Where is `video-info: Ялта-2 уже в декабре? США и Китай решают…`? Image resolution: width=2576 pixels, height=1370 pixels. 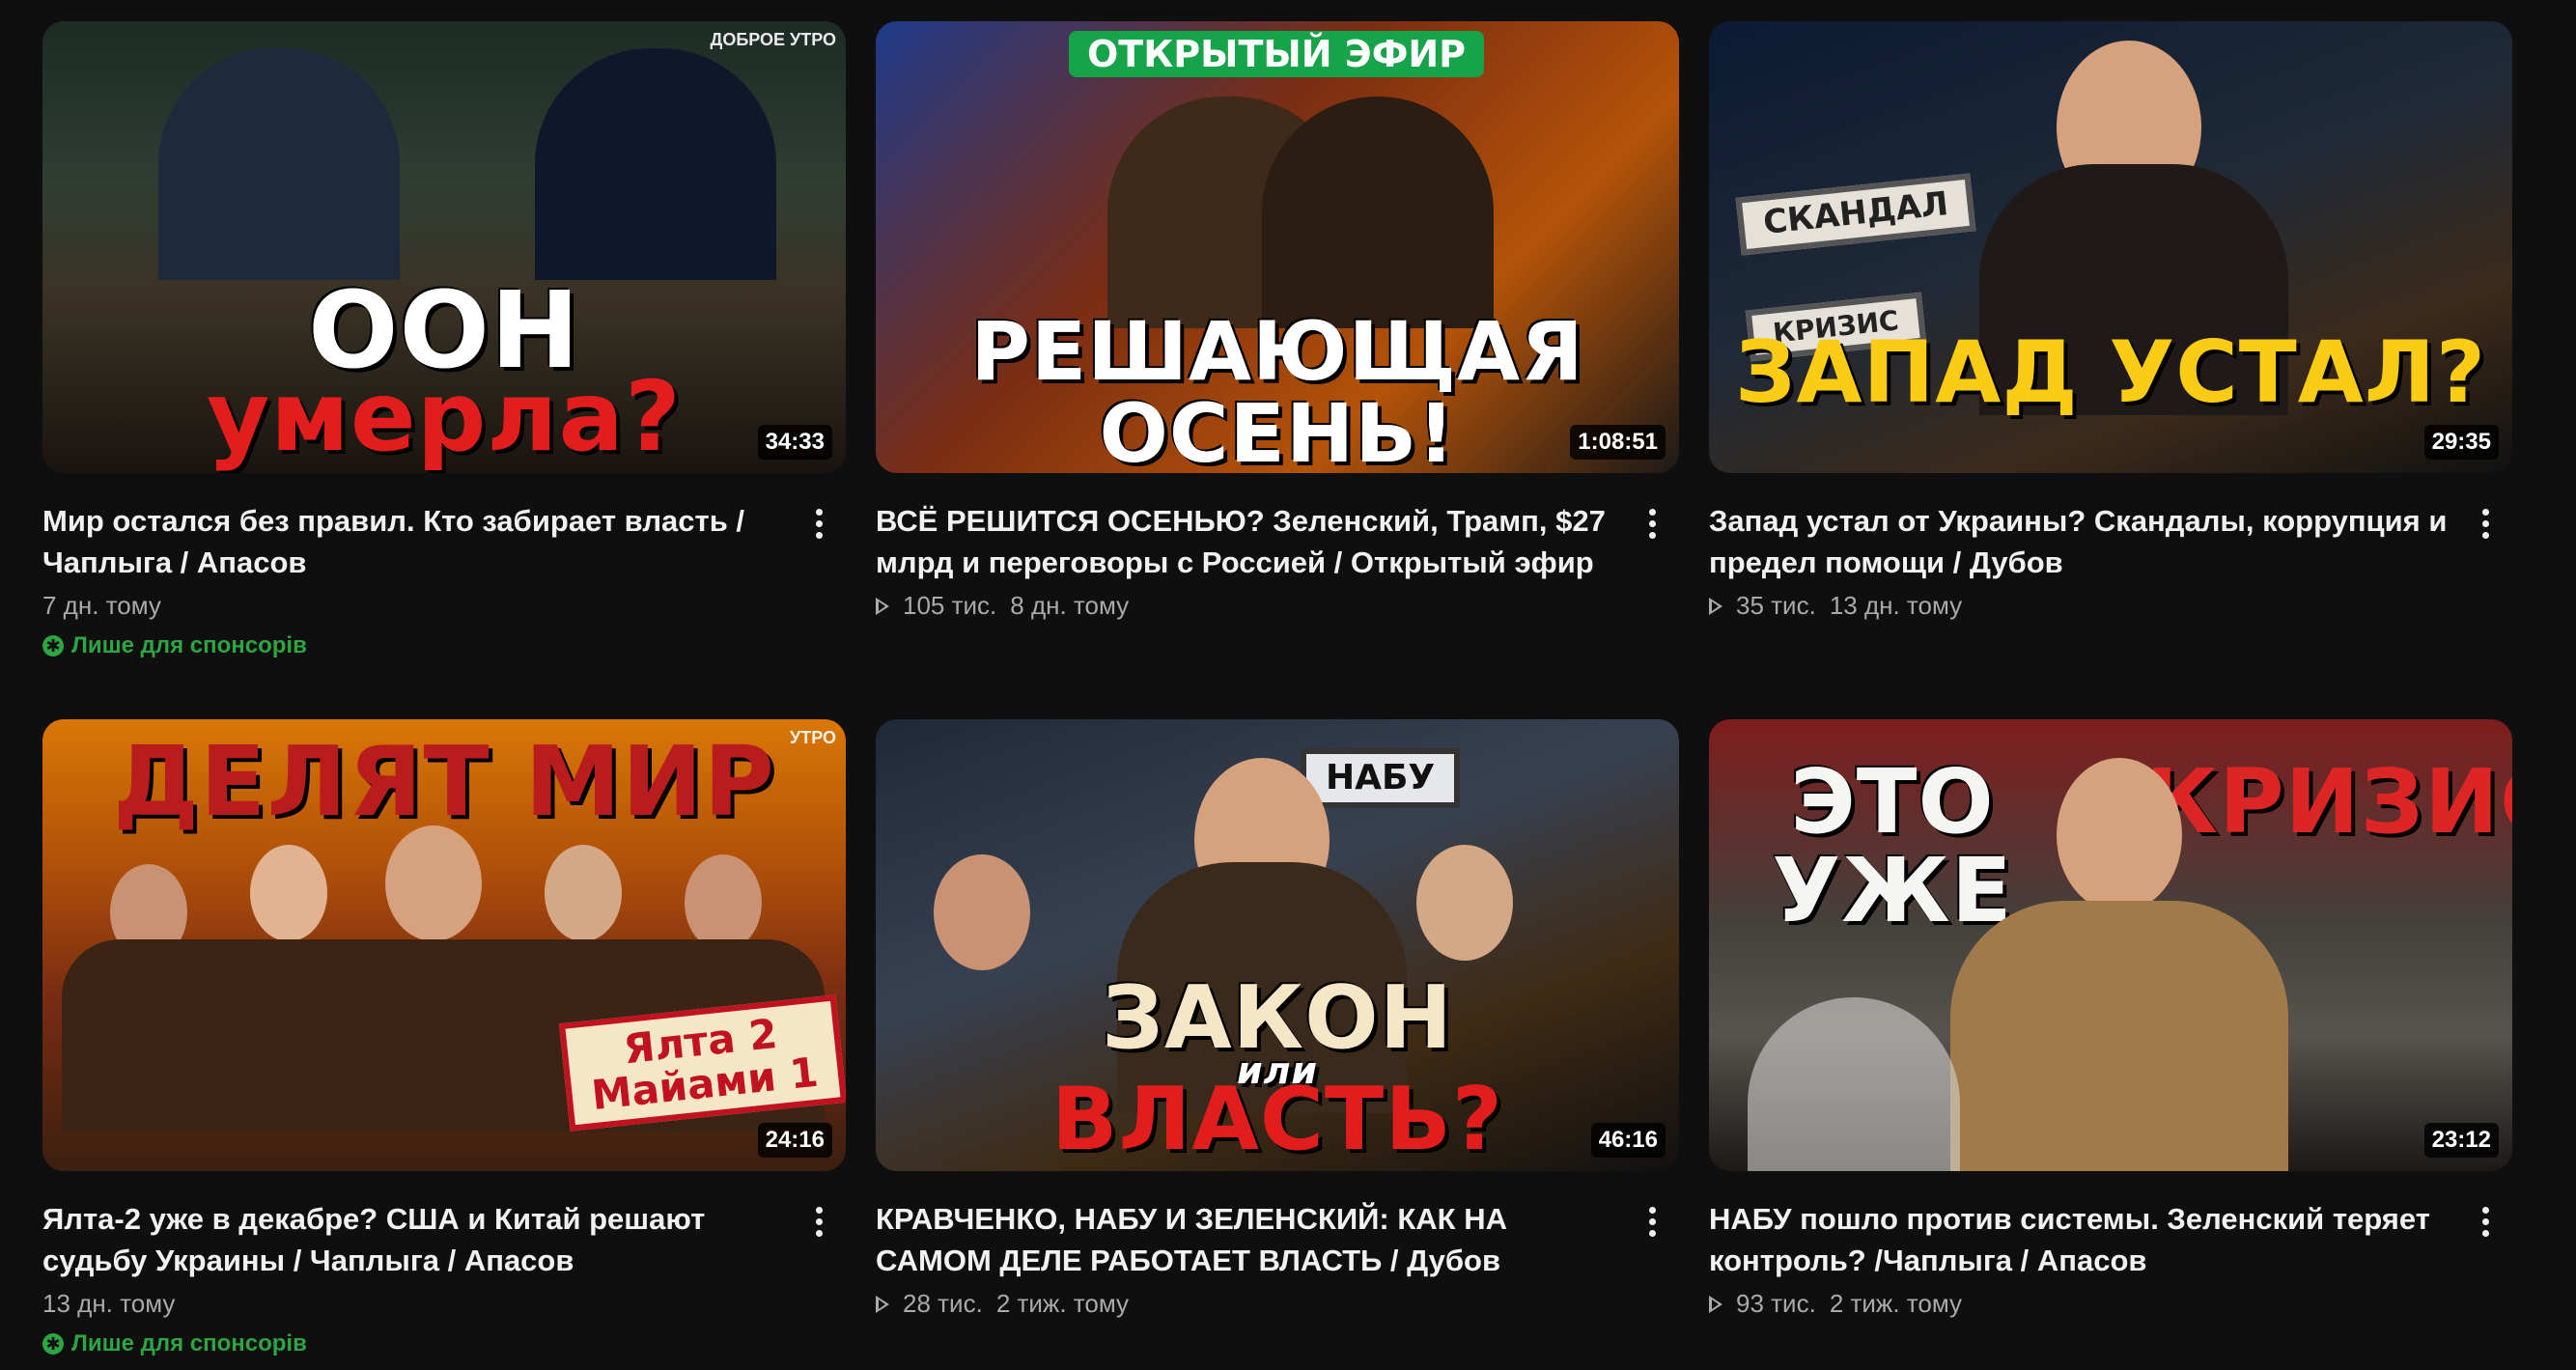 video-info: Ялта-2 уже в декабре? США и Китай решают… is located at coordinates (444, 1277).